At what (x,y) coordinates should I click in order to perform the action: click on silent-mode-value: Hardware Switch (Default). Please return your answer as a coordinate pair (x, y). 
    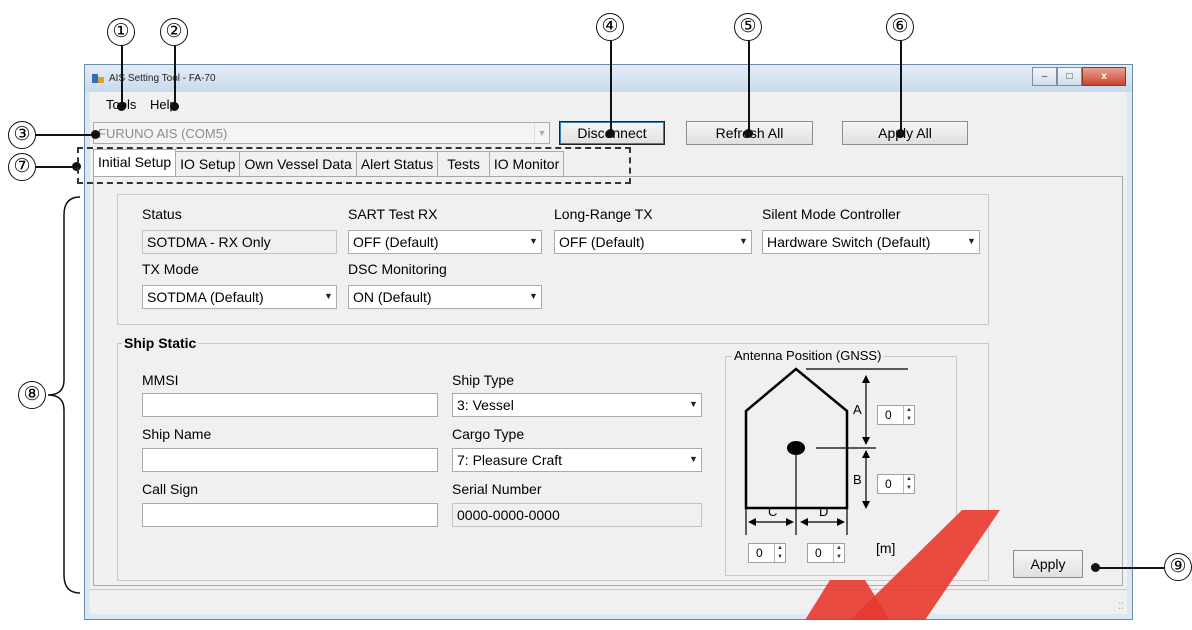
    Looking at the image, I should click on (849, 242).